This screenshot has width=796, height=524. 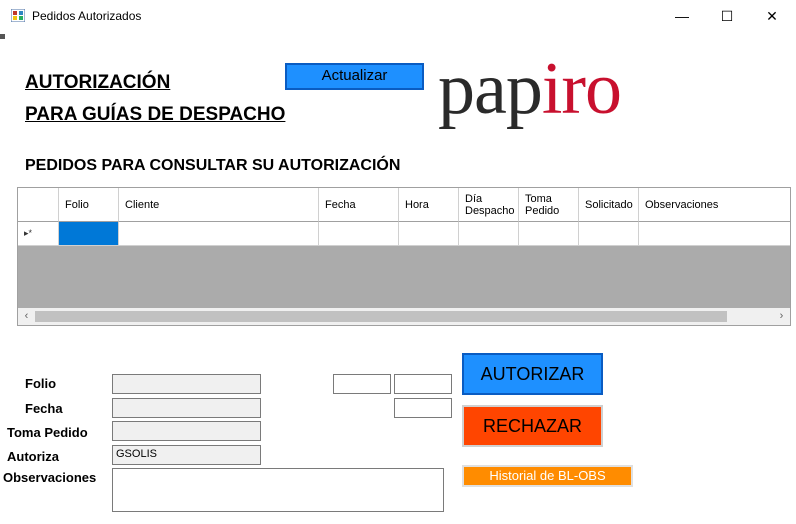 I want to click on col-folio: Folio, so click(x=89, y=205).